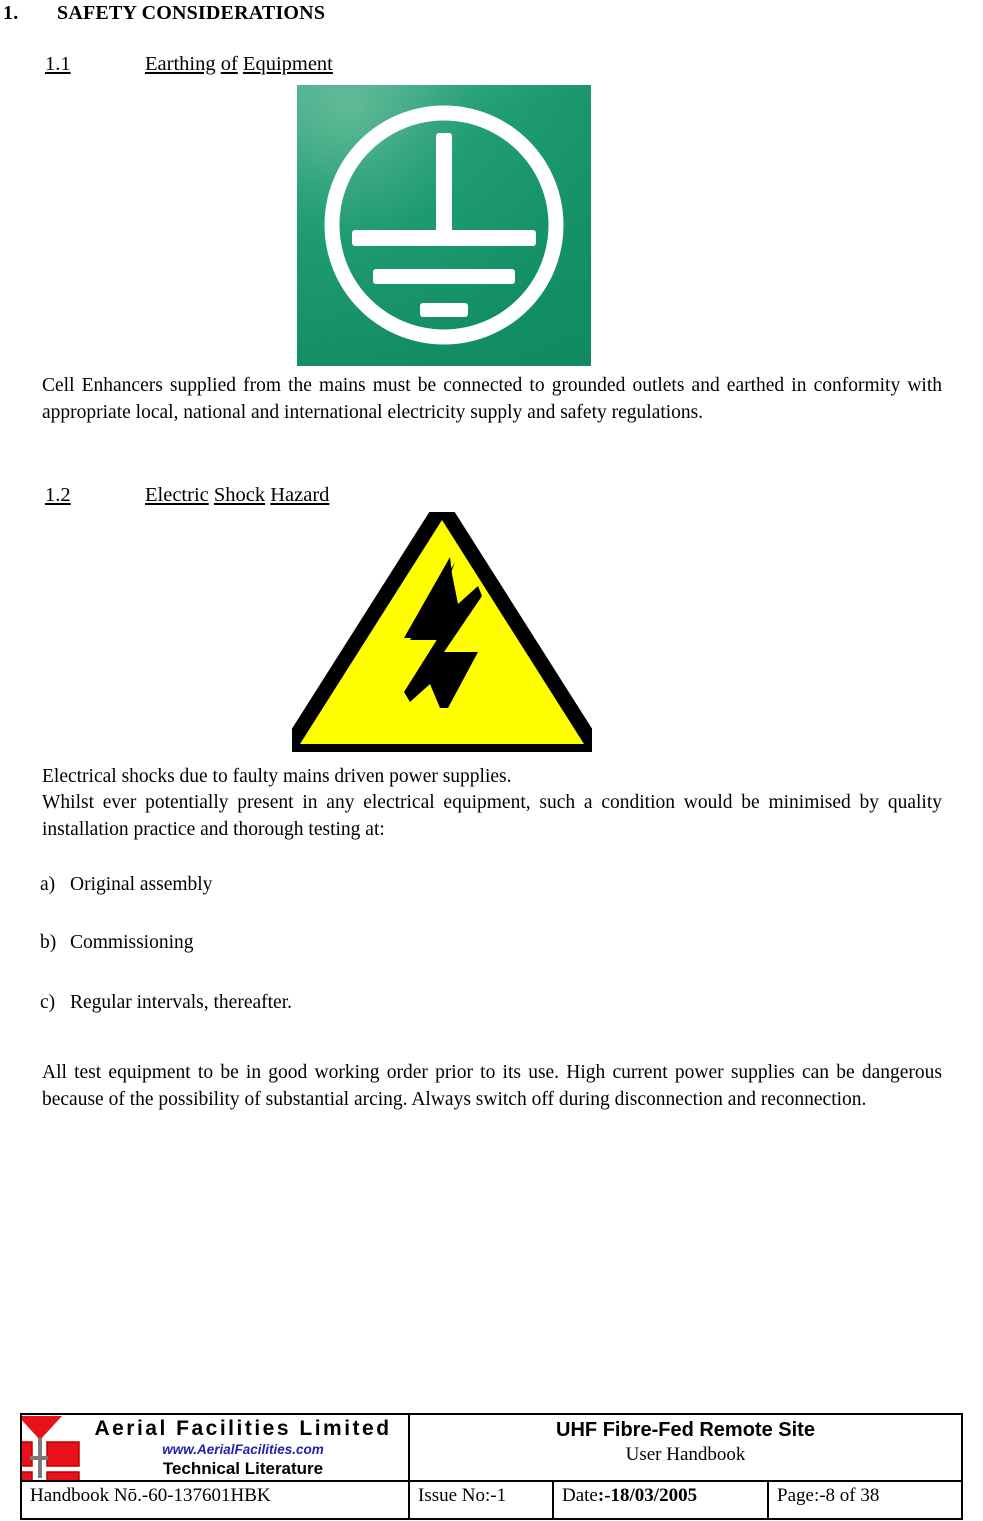  I want to click on subsection-heading-1-2: 1.2 Electric Shock Hazard, so click(187, 495).